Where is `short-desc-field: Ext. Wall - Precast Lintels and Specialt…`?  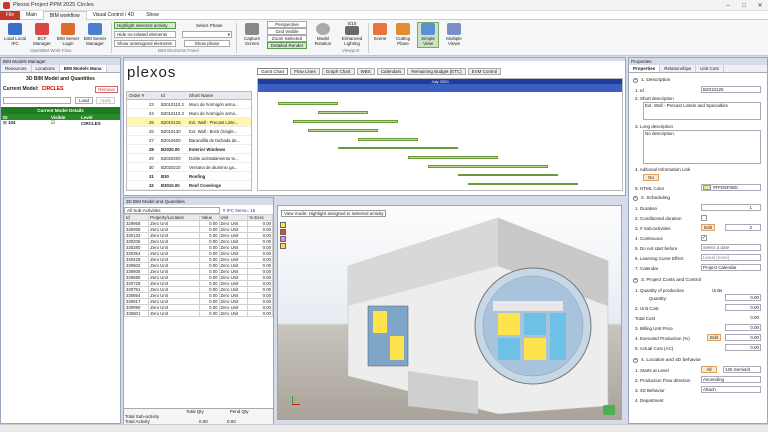
short-desc-field: Ext. Wall - Precast Lintels and Specialt… is located at coordinates (702, 111).